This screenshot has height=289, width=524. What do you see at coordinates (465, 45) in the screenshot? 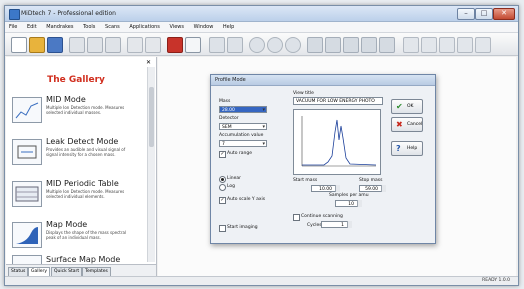
I see `window-icon` at bounding box center [465, 45].